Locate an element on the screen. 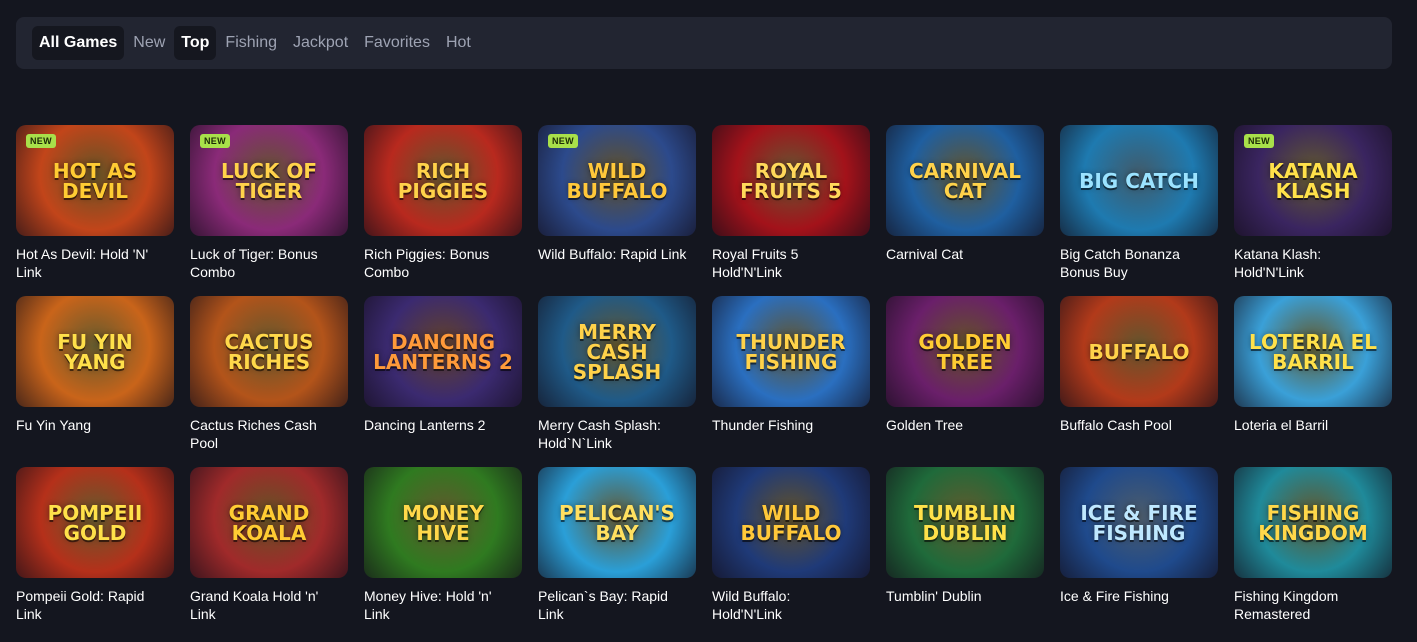 The image size is (1417, 642). game-card: GRAND KOALA Grand Koala Hold 'n' Link is located at coordinates (269, 552).